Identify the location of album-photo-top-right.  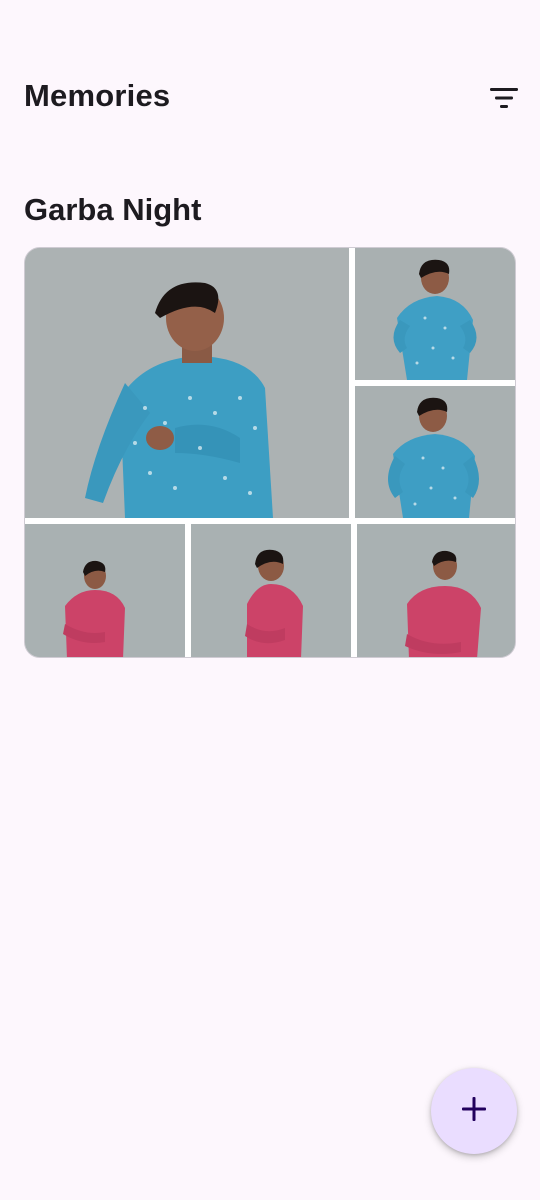
(435, 314).